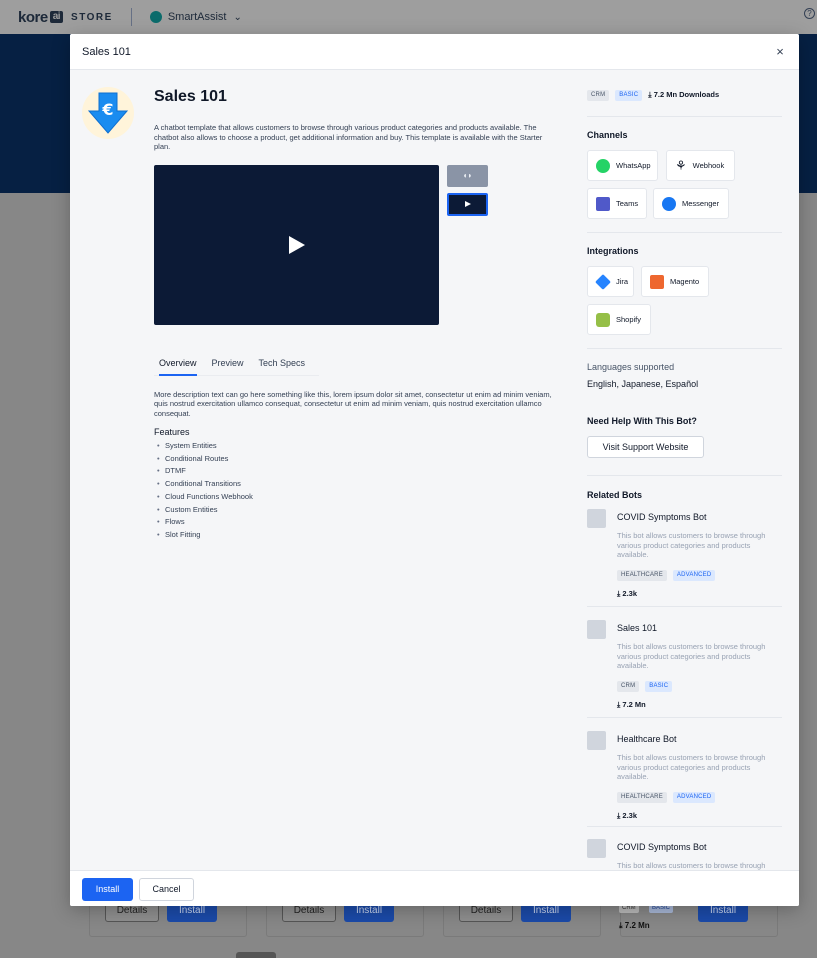 This screenshot has width=817, height=958. What do you see at coordinates (228, 366) in the screenshot?
I see `tab-preview: Preview` at bounding box center [228, 366].